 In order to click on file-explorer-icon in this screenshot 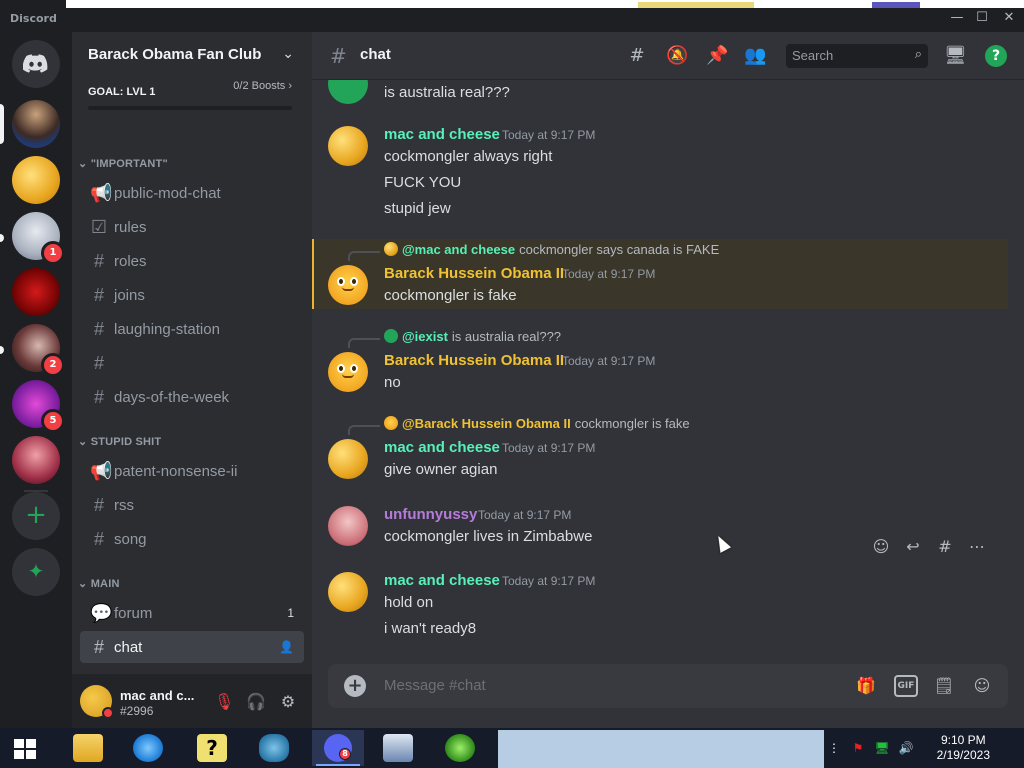, I will do `click(88, 748)`.